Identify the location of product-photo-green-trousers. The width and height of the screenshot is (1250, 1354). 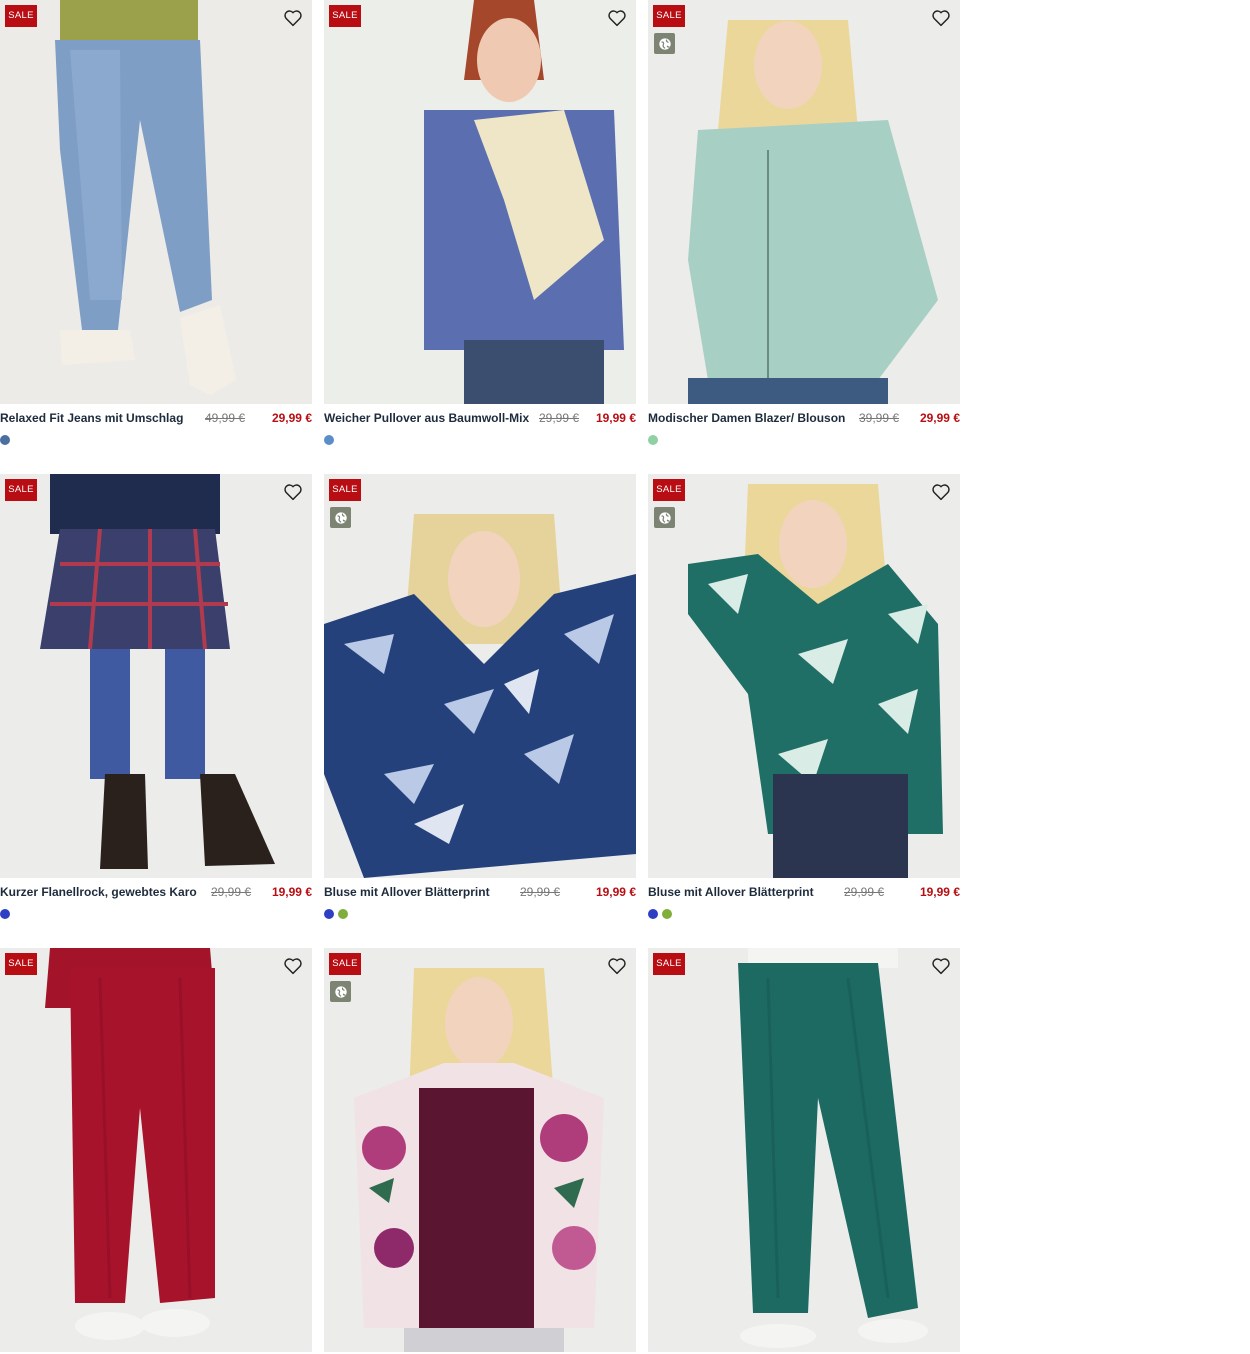
(804, 1150).